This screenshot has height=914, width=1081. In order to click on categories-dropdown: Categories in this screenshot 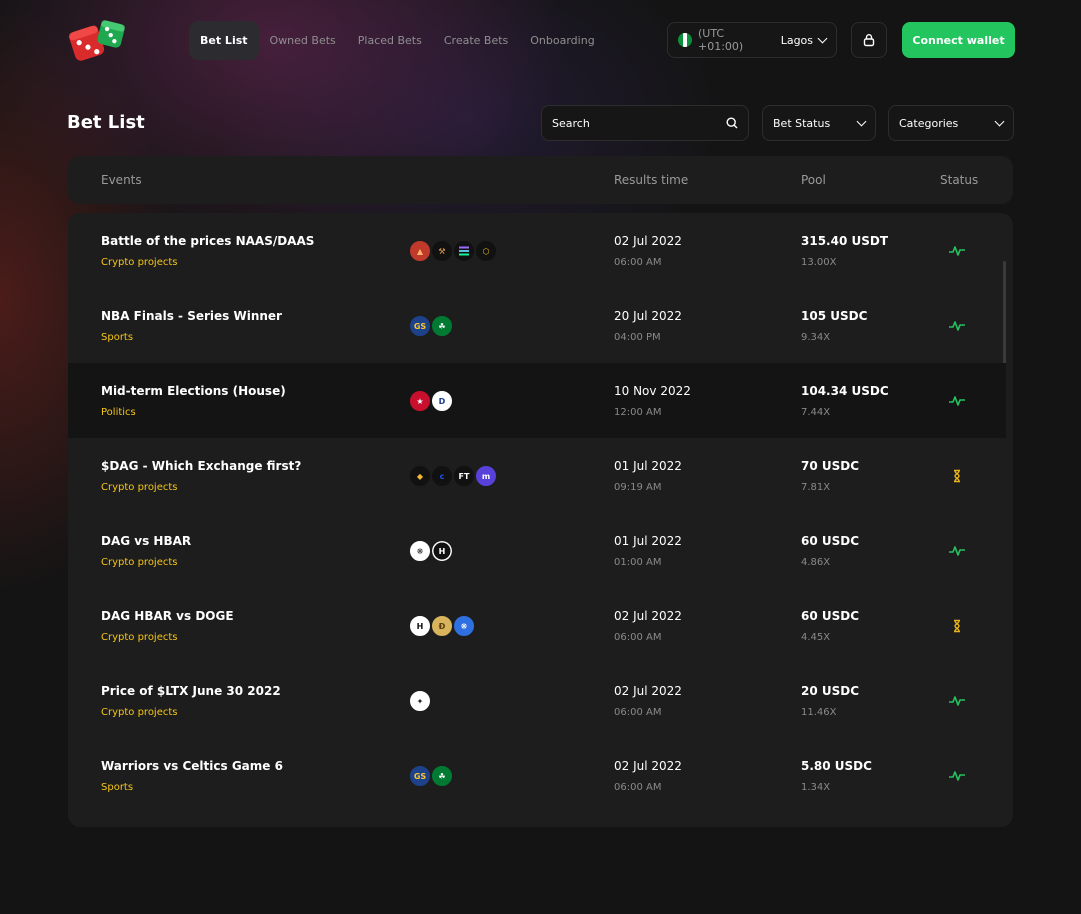, I will do `click(951, 123)`.